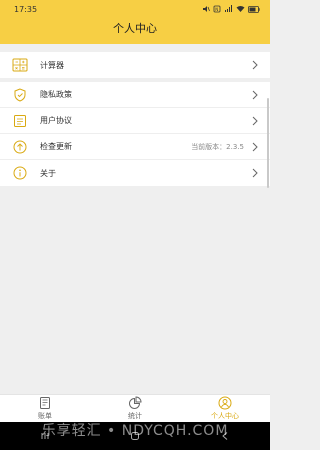 The height and width of the screenshot is (450, 320). I want to click on shield-icon, so click(20, 95).